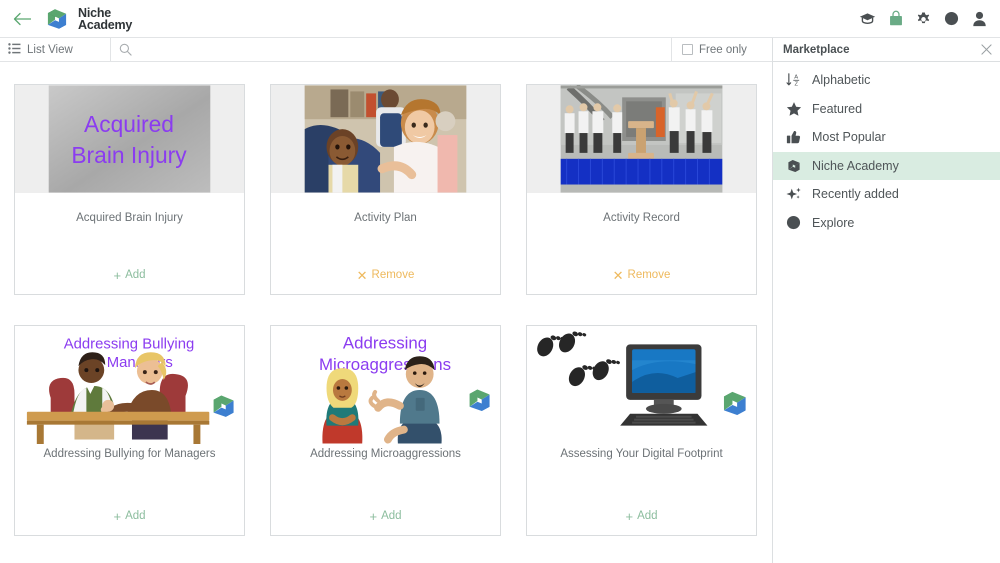 The width and height of the screenshot is (1000, 563). Describe the element at coordinates (979, 18) in the screenshot. I see `user-icon` at that location.